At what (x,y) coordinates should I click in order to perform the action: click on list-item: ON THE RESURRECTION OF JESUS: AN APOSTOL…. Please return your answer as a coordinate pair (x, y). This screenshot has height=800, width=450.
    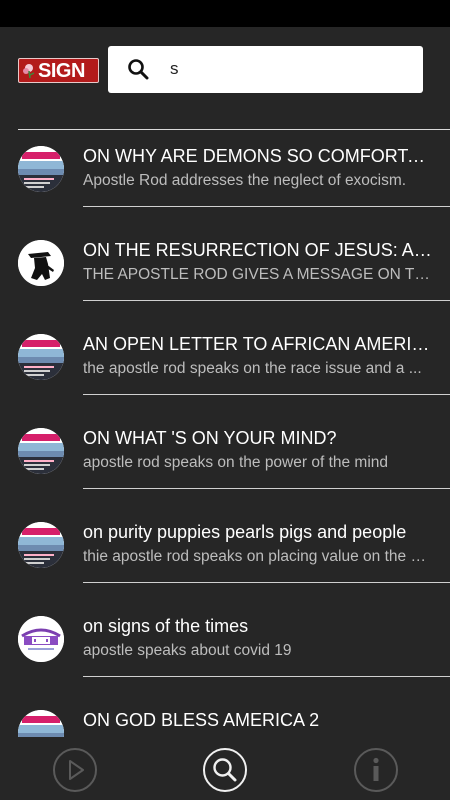
    Looking at the image, I should click on (225, 250).